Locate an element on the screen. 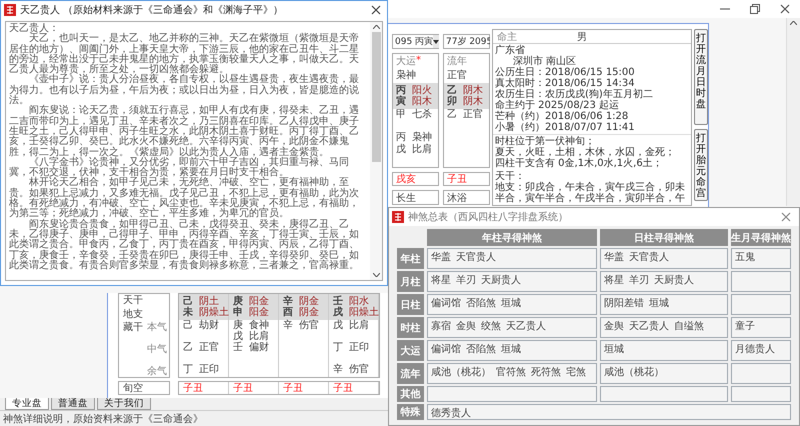 Image resolution: width=800 pixels, height=426 pixels. info-line: 时柱位于第一伏神旬； is located at coordinates (545, 141).